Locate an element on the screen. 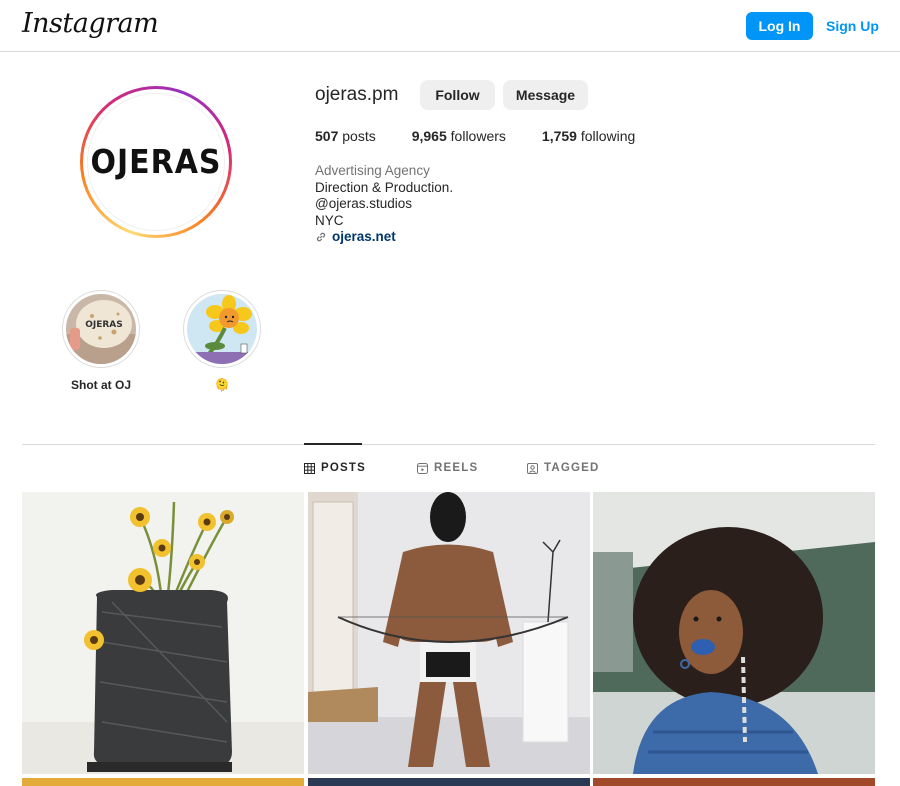 The width and height of the screenshot is (900, 786). bio-mention: @ojeras.studios is located at coordinates (384, 204).